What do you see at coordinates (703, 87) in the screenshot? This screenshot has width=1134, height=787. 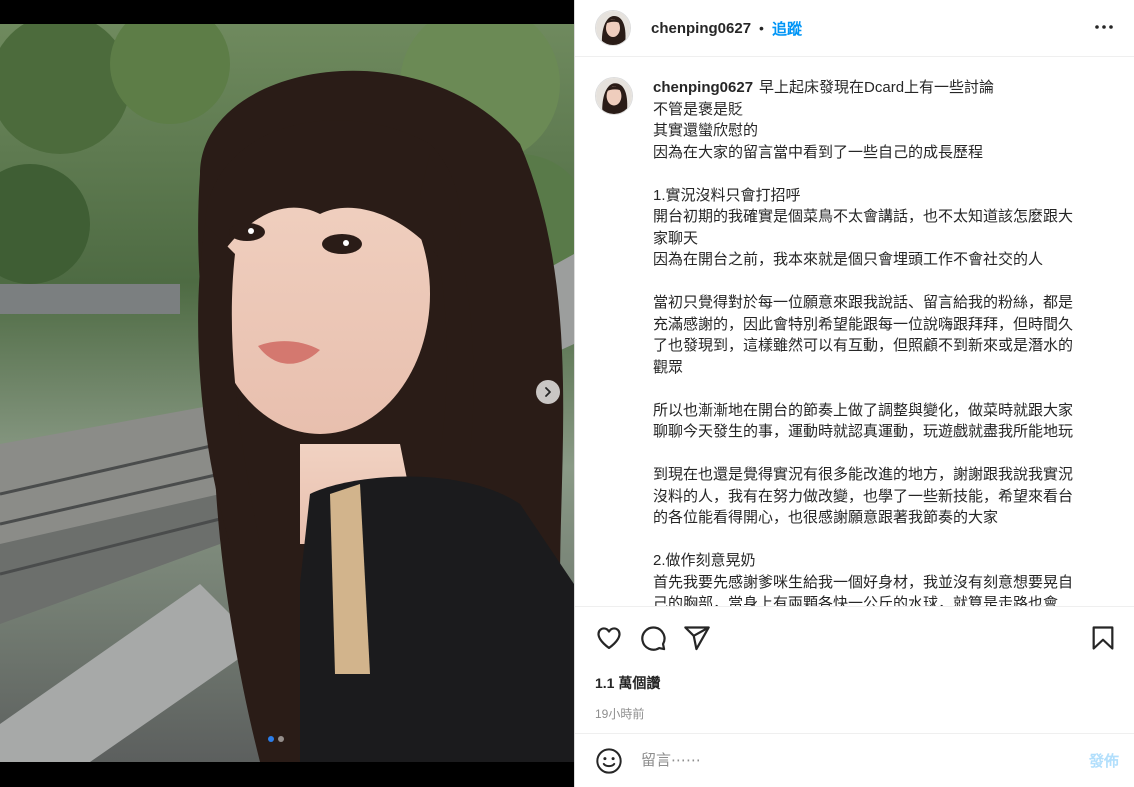 I see `caption-username: chenping0627` at bounding box center [703, 87].